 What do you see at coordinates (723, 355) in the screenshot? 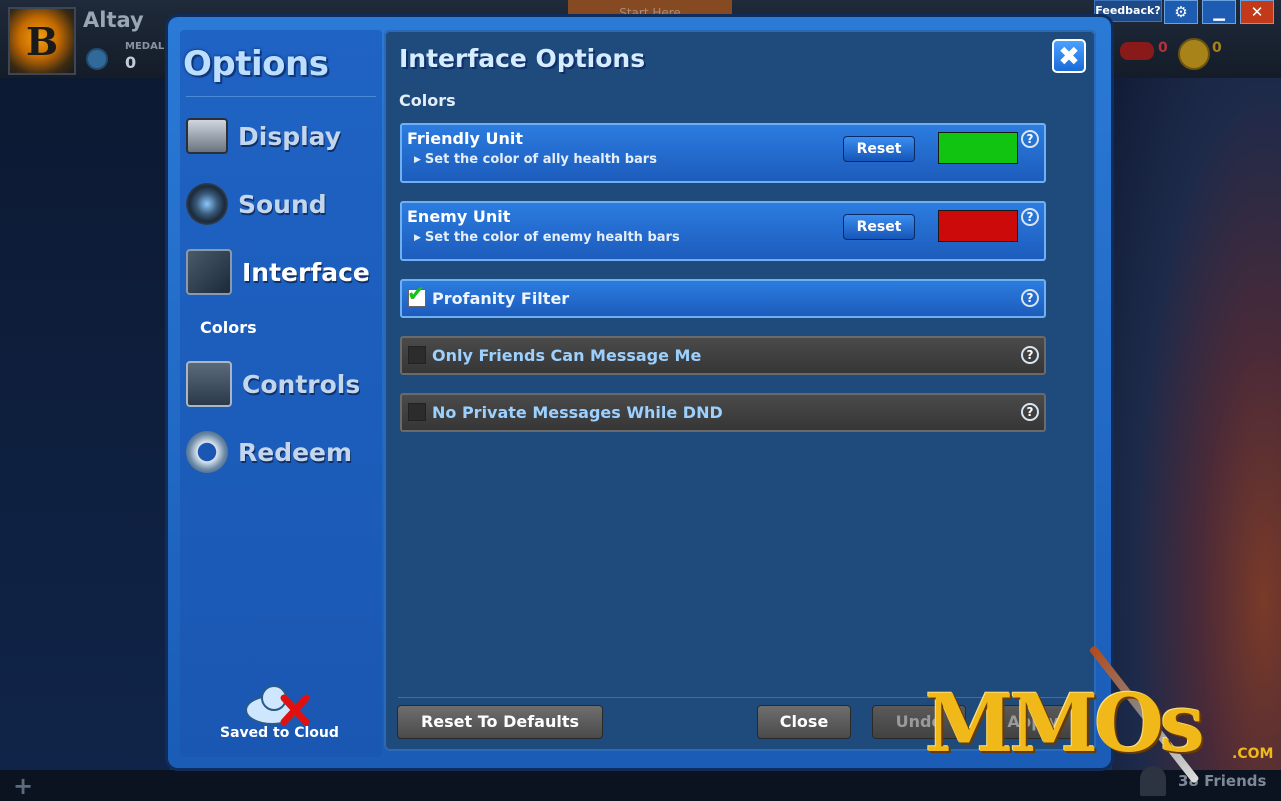
I see `only-friends-row: Only Friends Can Message Me ?` at bounding box center [723, 355].